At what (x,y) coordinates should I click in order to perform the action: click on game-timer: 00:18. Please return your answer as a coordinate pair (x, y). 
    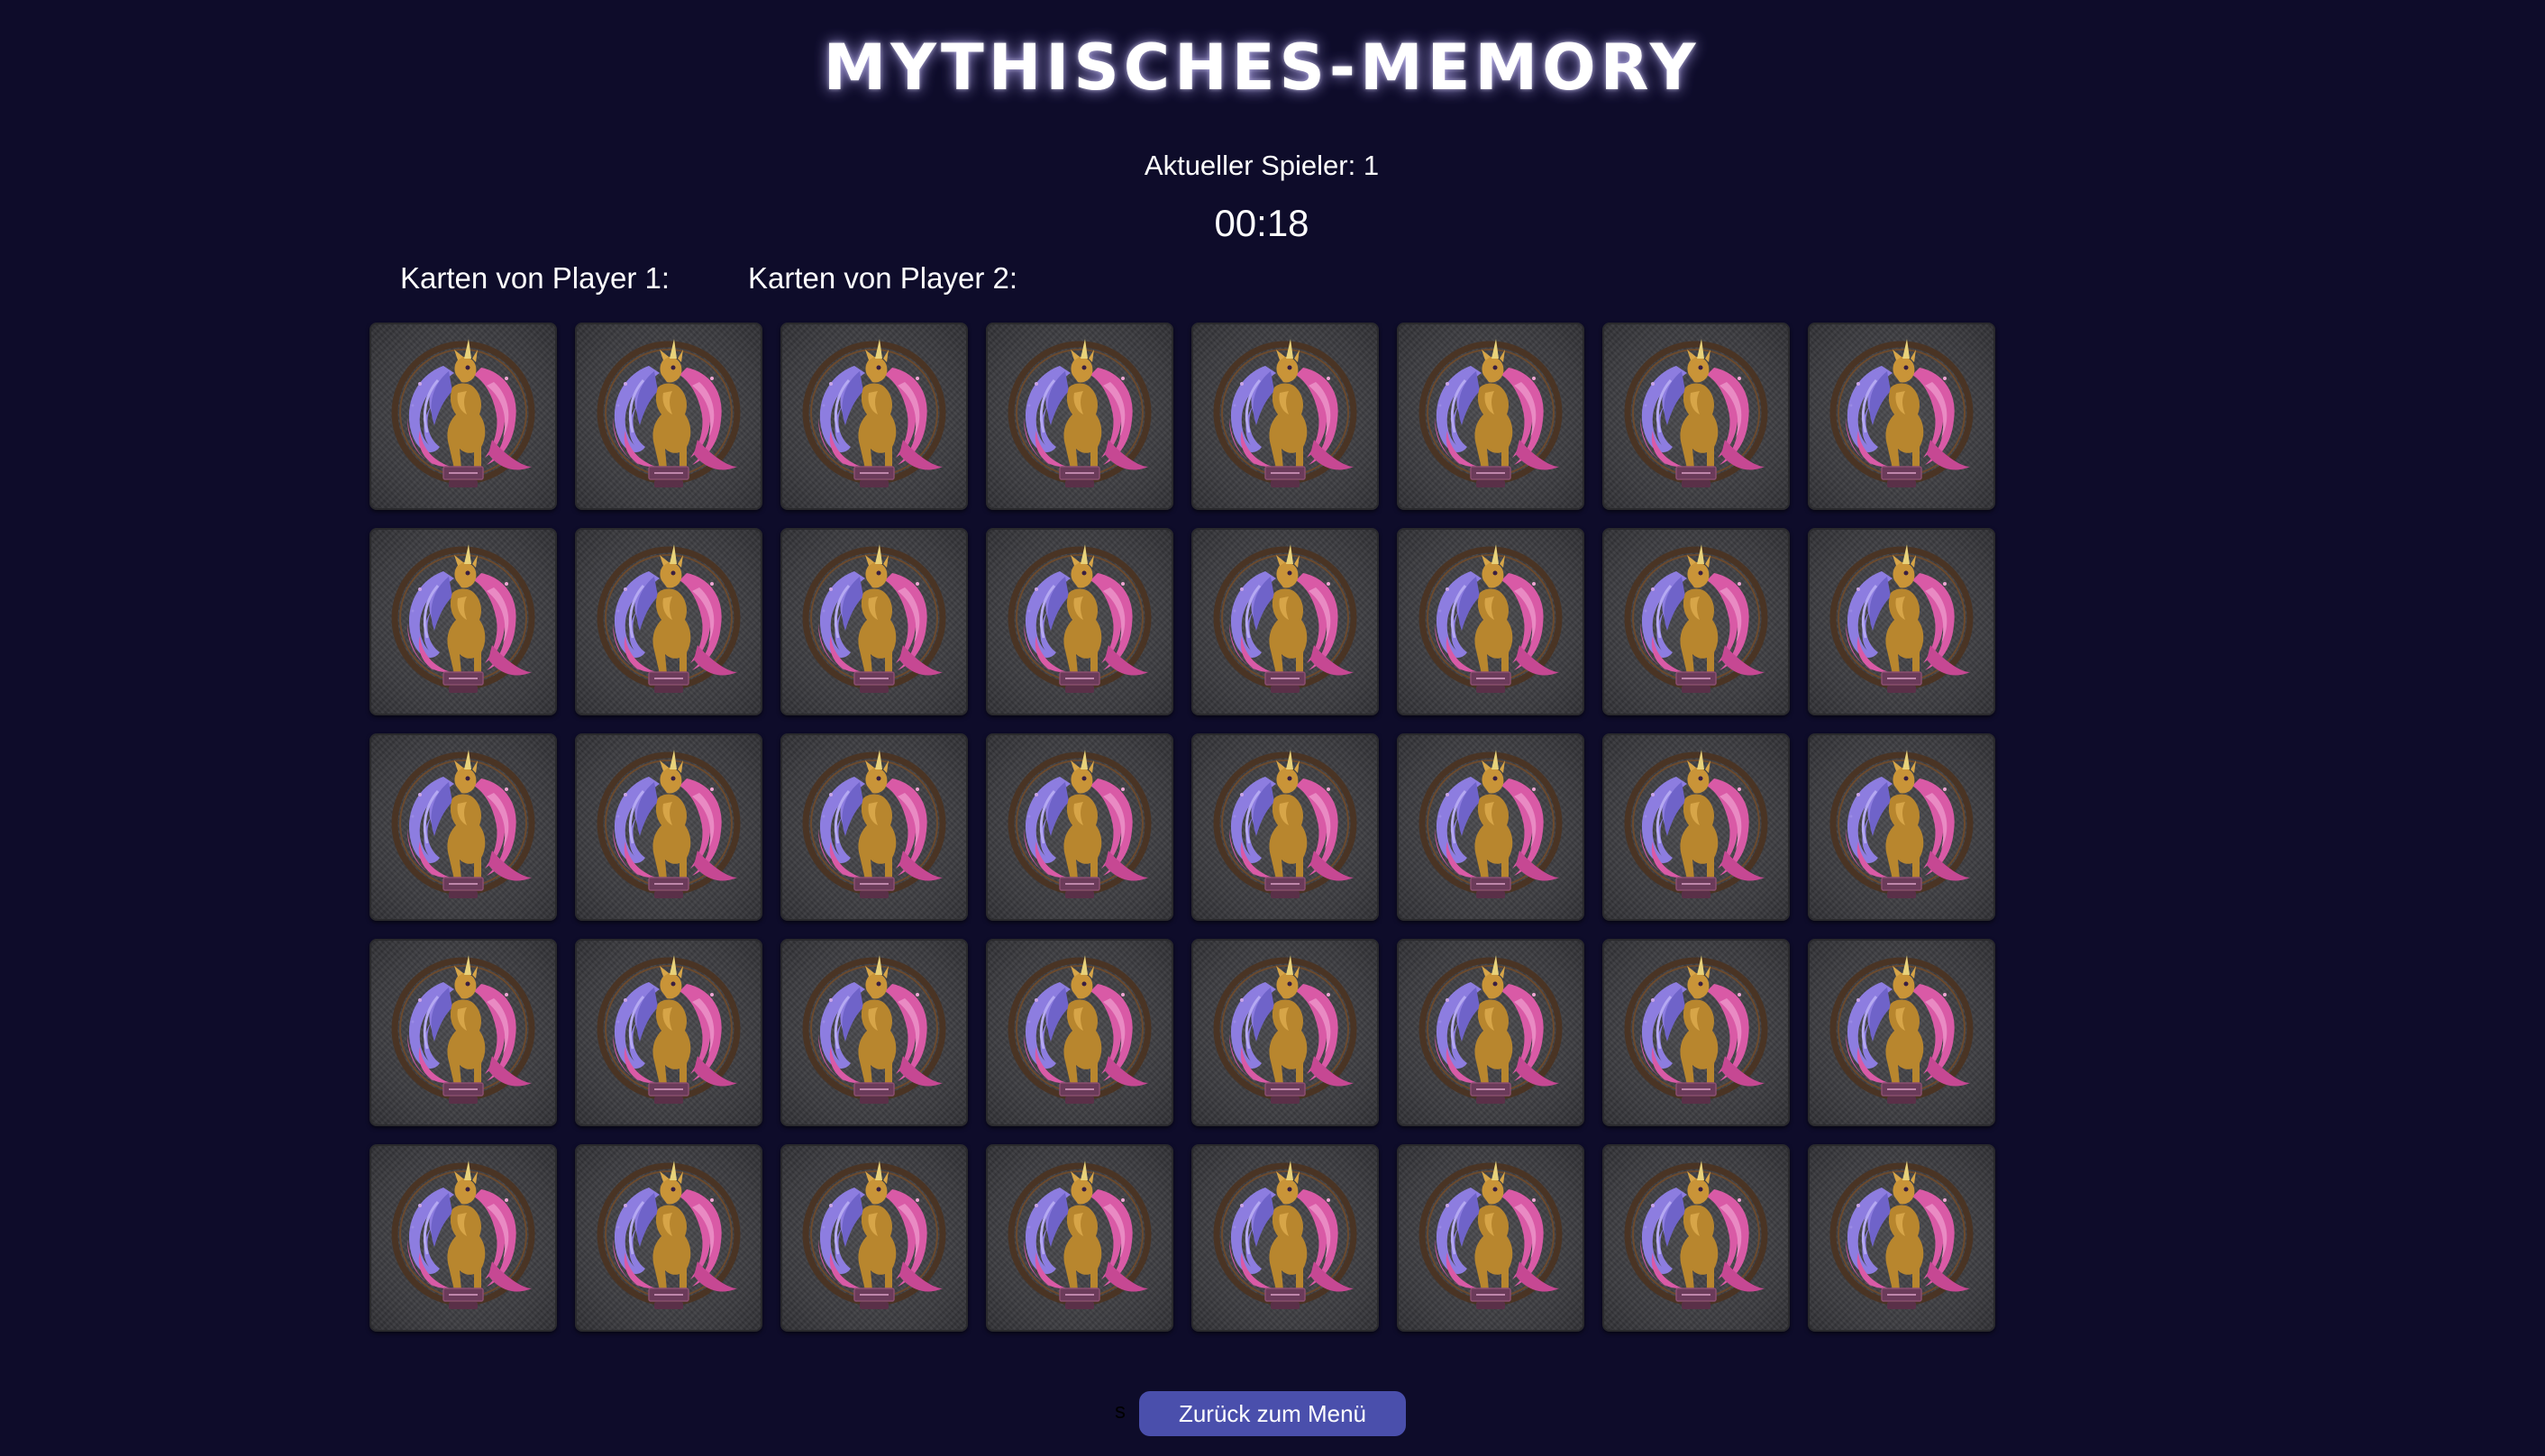
    Looking at the image, I should click on (1261, 223).